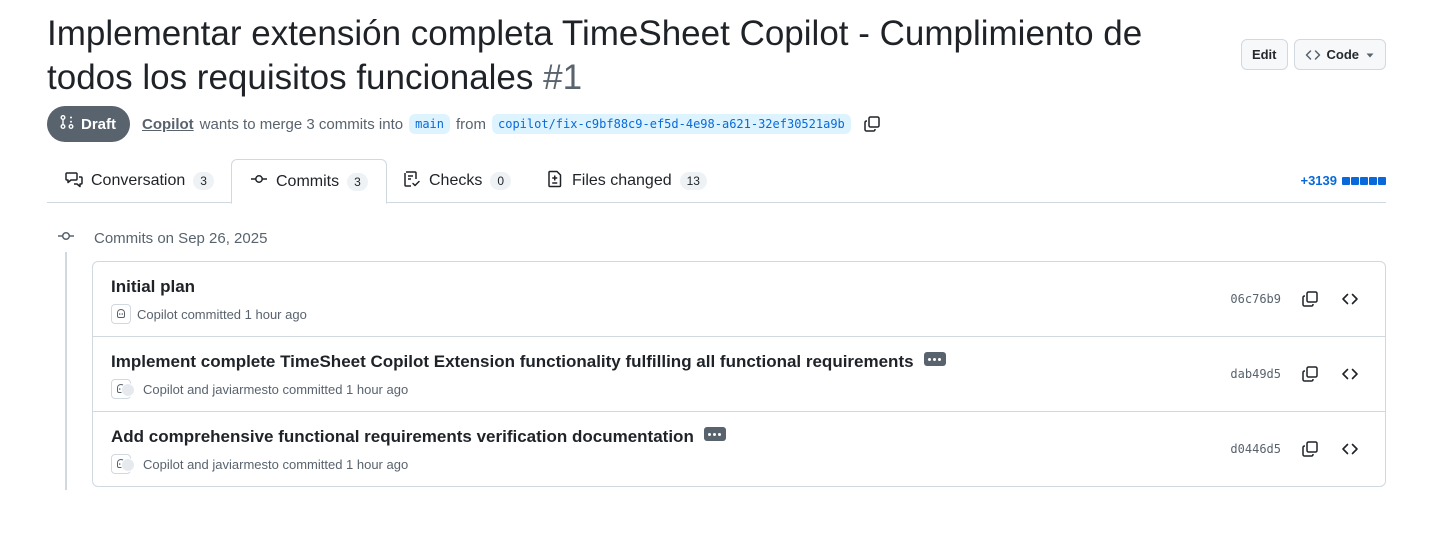 This screenshot has width=1456, height=552. I want to click on commit-actions: dab49d5, so click(1295, 374).